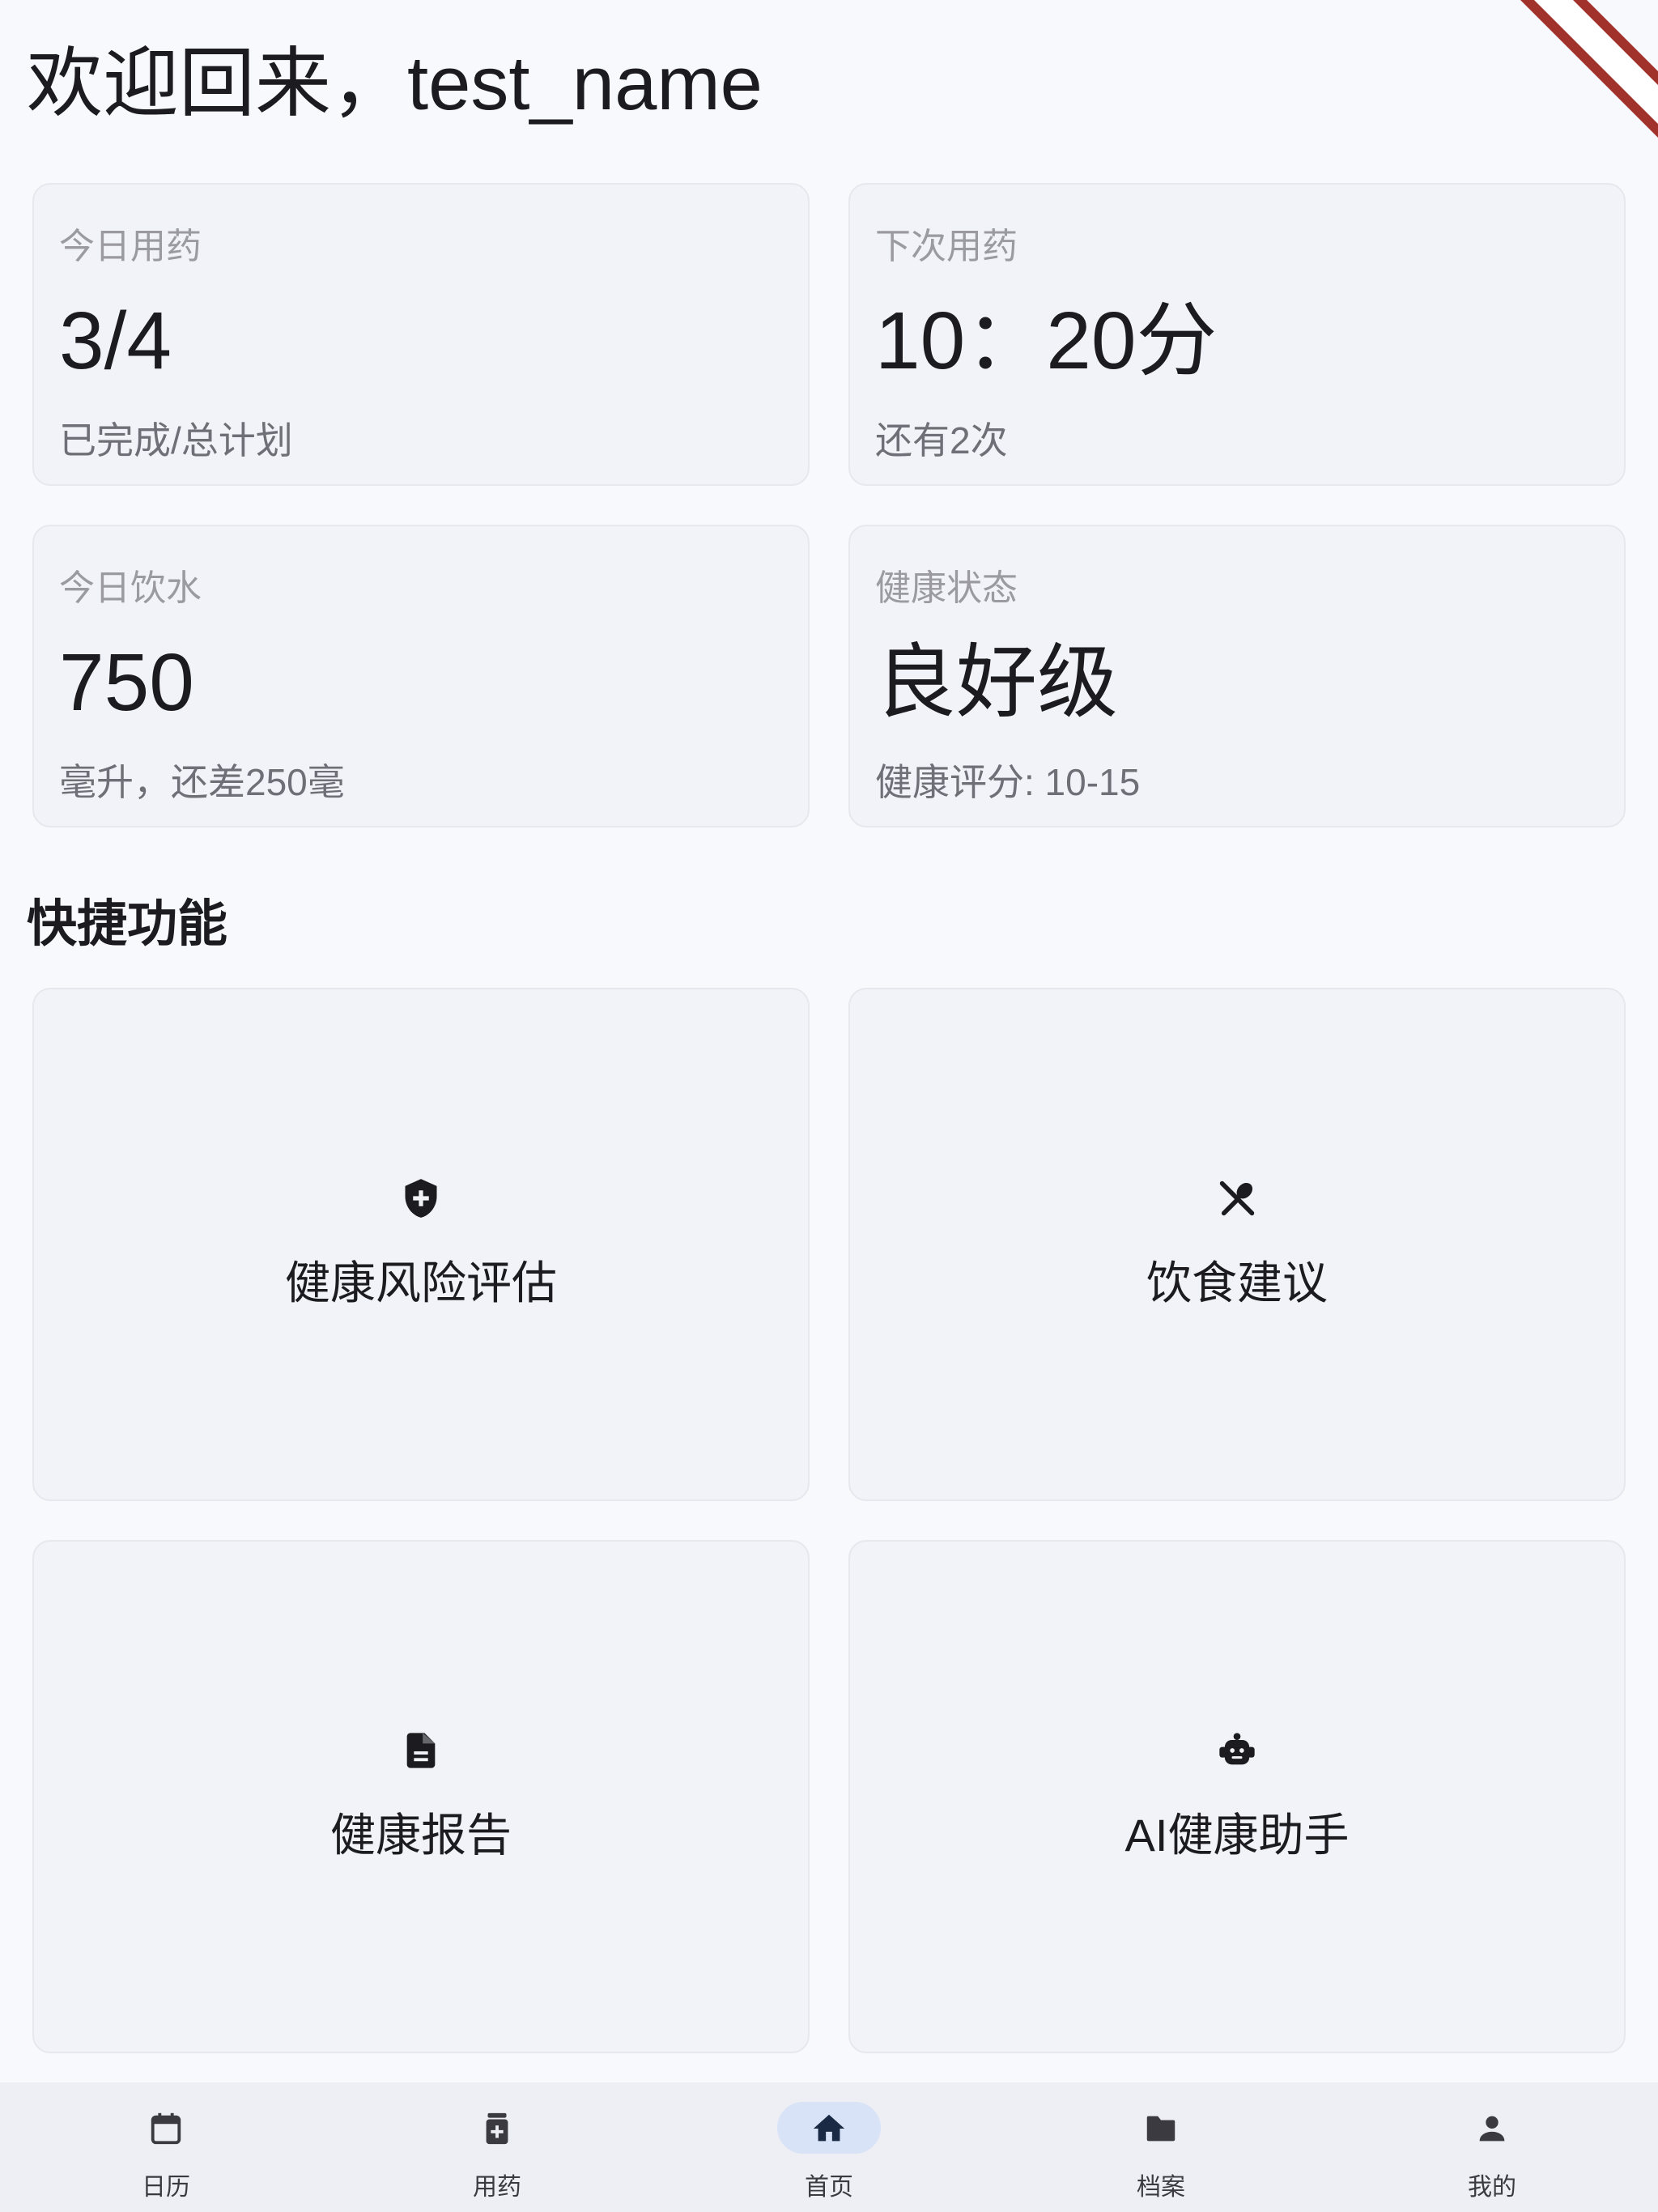 The image size is (1658, 2212). What do you see at coordinates (1492, 2147) in the screenshot?
I see `nav-item-profile: 我的` at bounding box center [1492, 2147].